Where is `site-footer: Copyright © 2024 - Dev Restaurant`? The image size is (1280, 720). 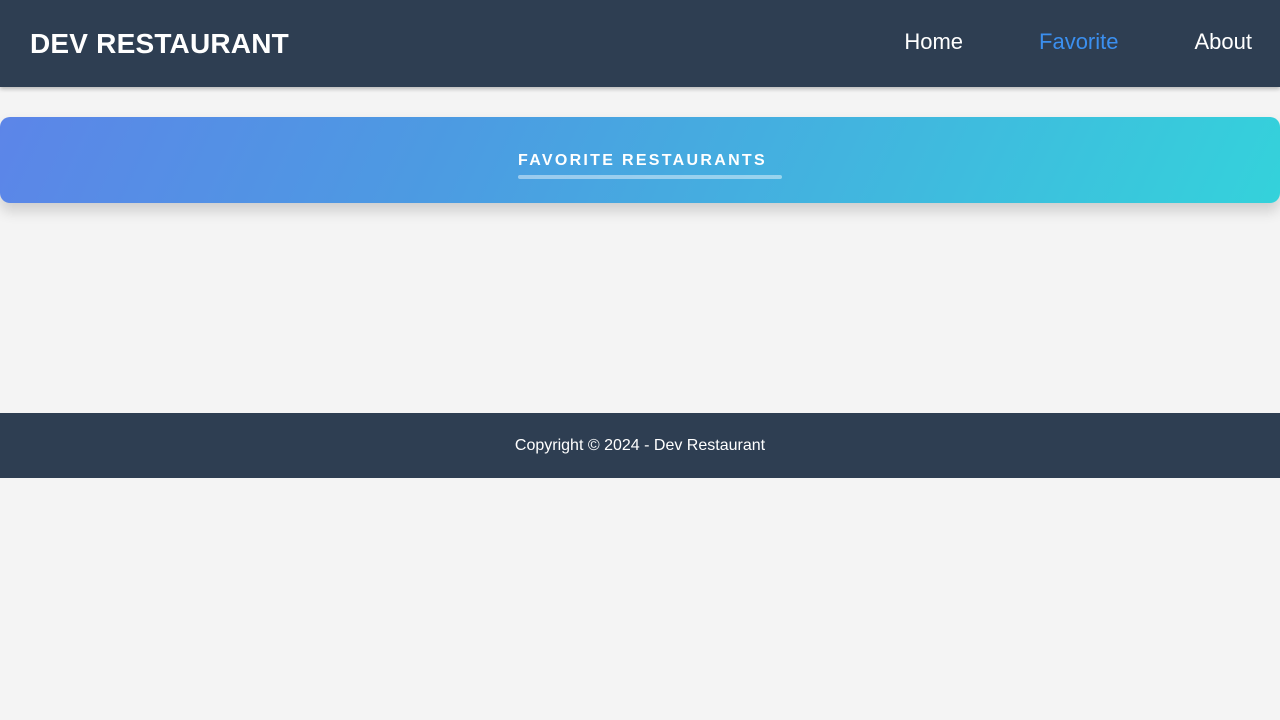
site-footer: Copyright © 2024 - Dev Restaurant is located at coordinates (640, 445).